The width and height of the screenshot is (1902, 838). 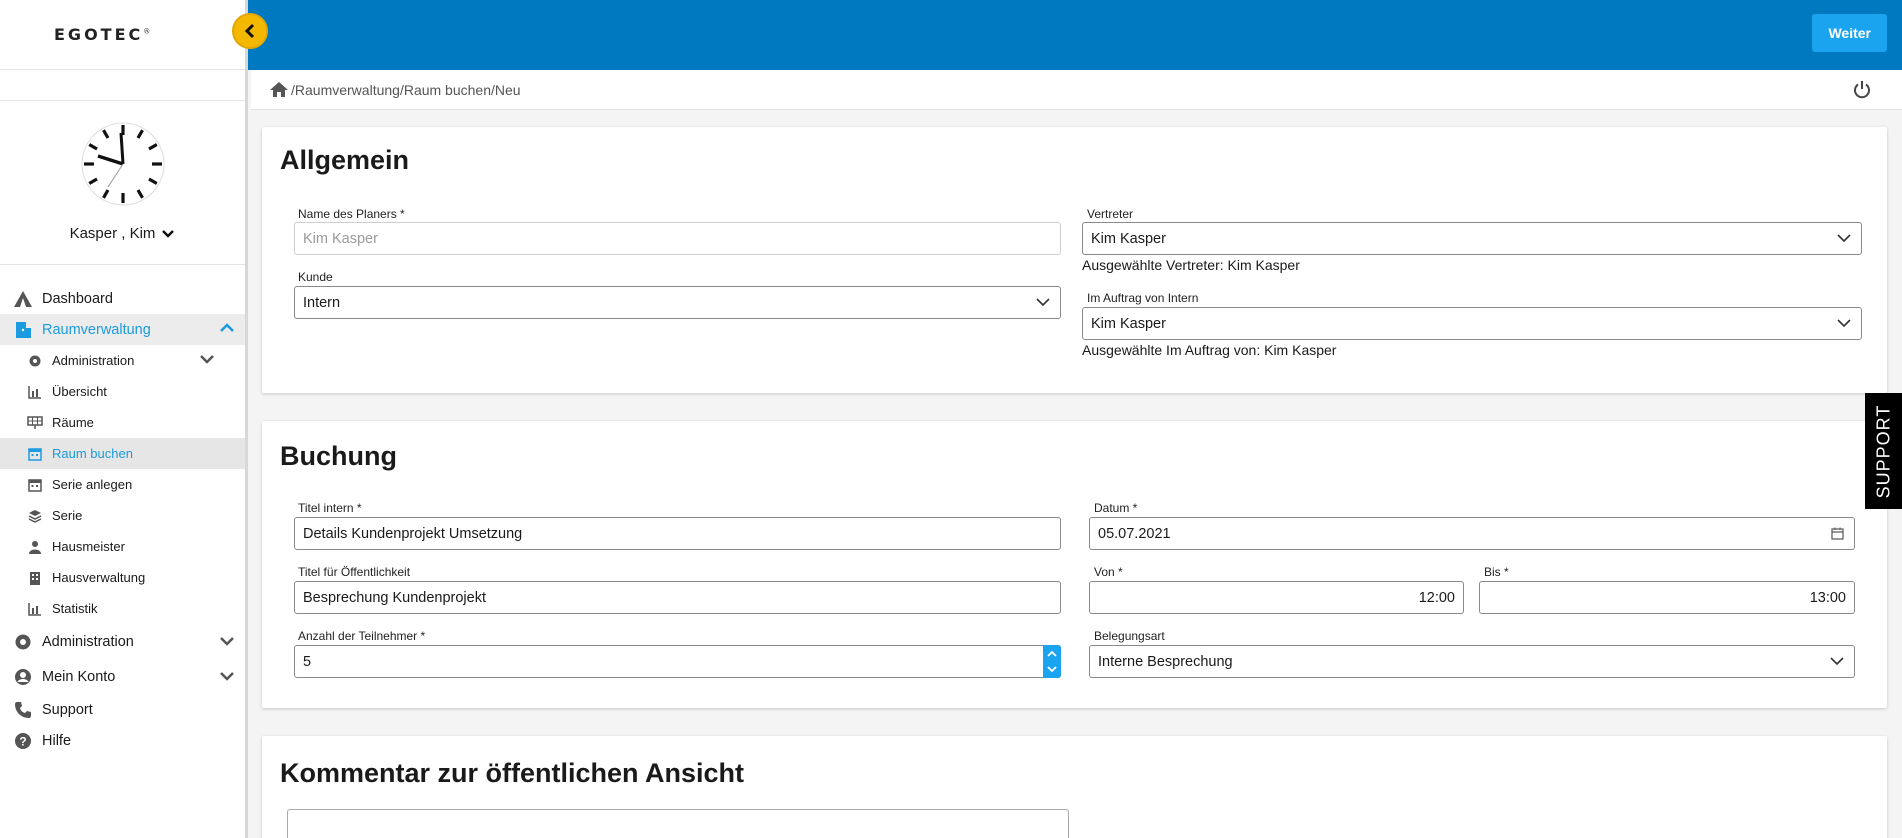 What do you see at coordinates (1667, 597) in the screenshot?
I see `bis-input: 13:00` at bounding box center [1667, 597].